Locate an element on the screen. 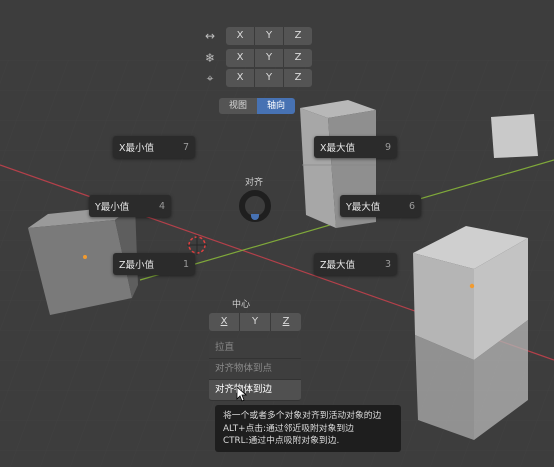 The height and width of the screenshot is (467, 554). center-z-button: Z is located at coordinates (286, 322).